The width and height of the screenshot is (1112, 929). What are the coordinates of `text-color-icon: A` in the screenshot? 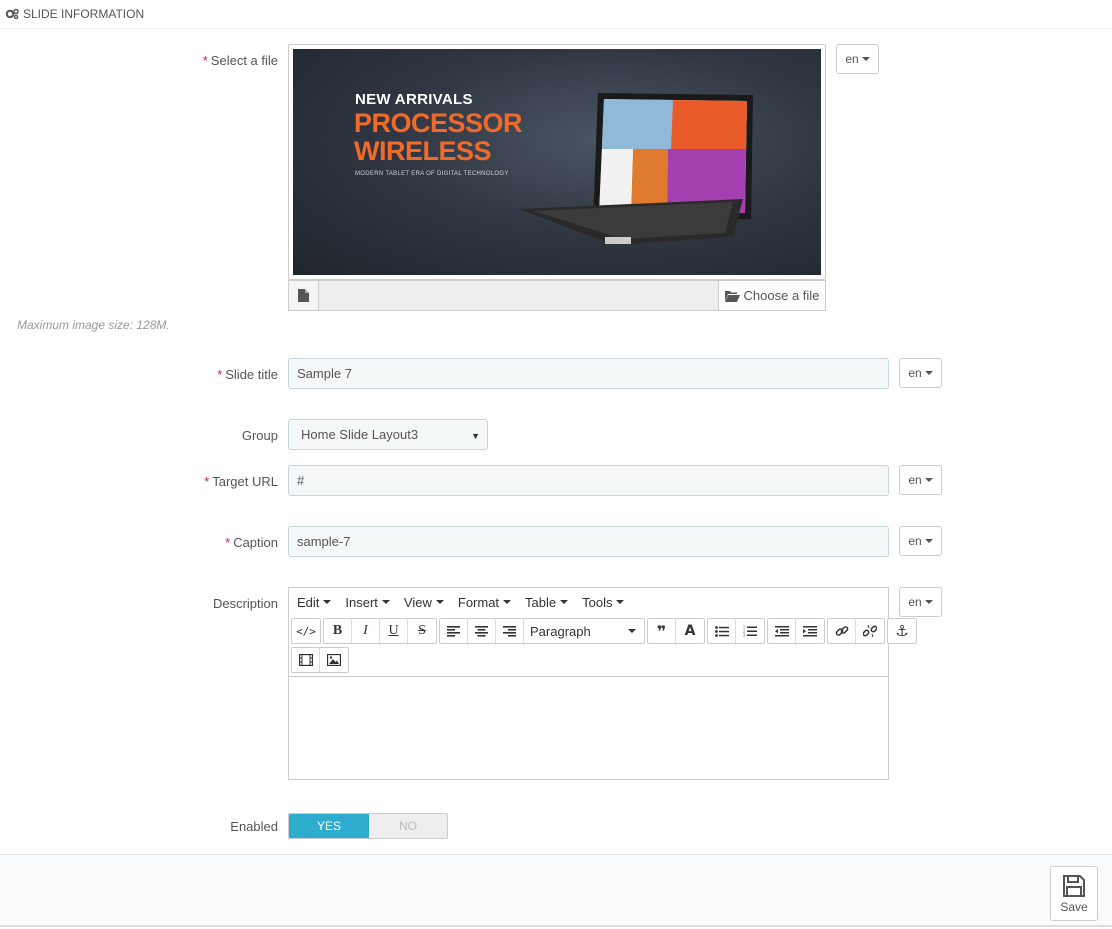 It's located at (690, 631).